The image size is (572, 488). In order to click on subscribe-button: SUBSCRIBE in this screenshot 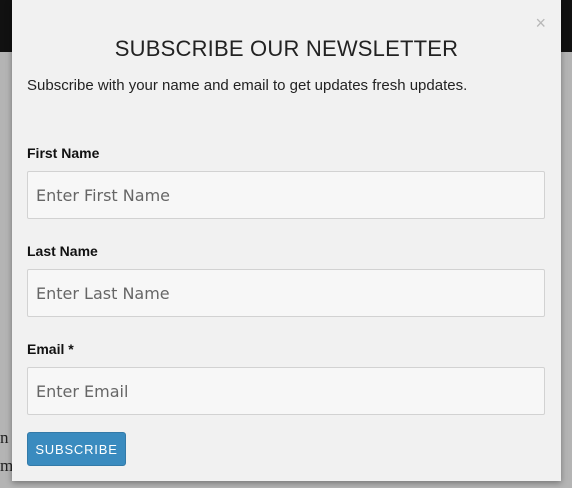, I will do `click(76, 449)`.